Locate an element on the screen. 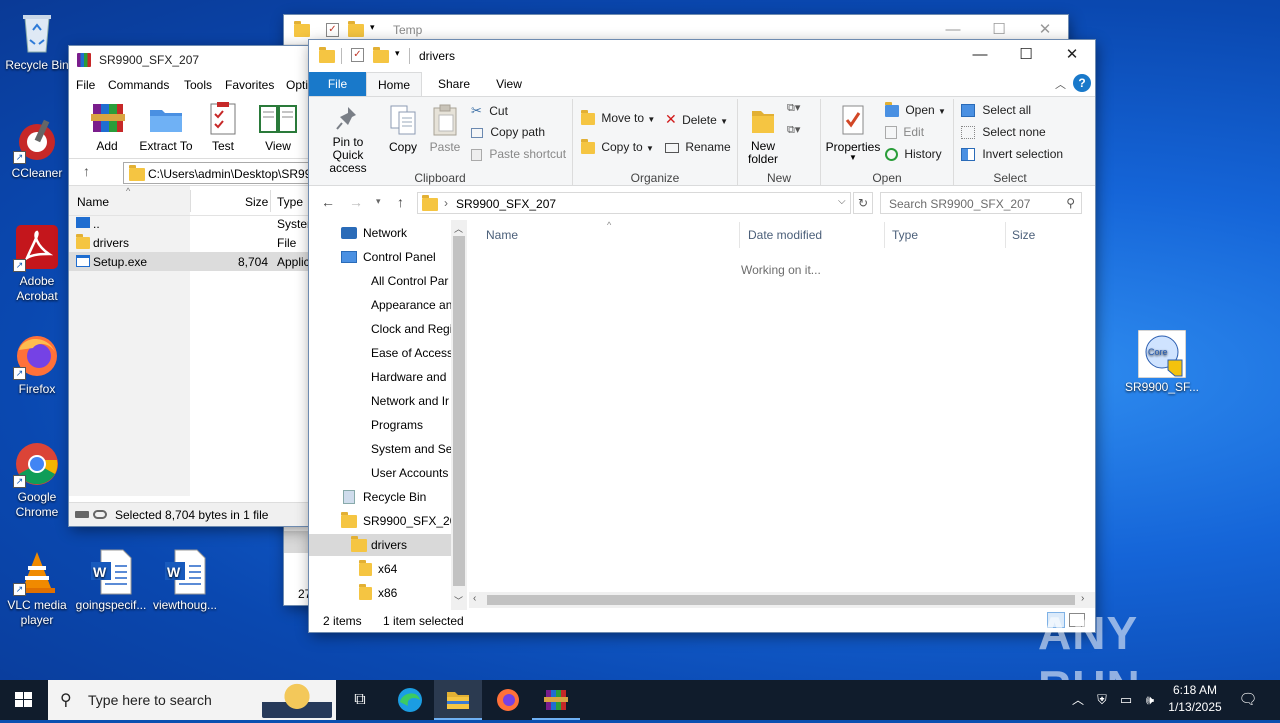 Image resolution: width=1280 pixels, height=723 pixels. nav-scrollbar: ︿ ﹀ is located at coordinates (459, 415).